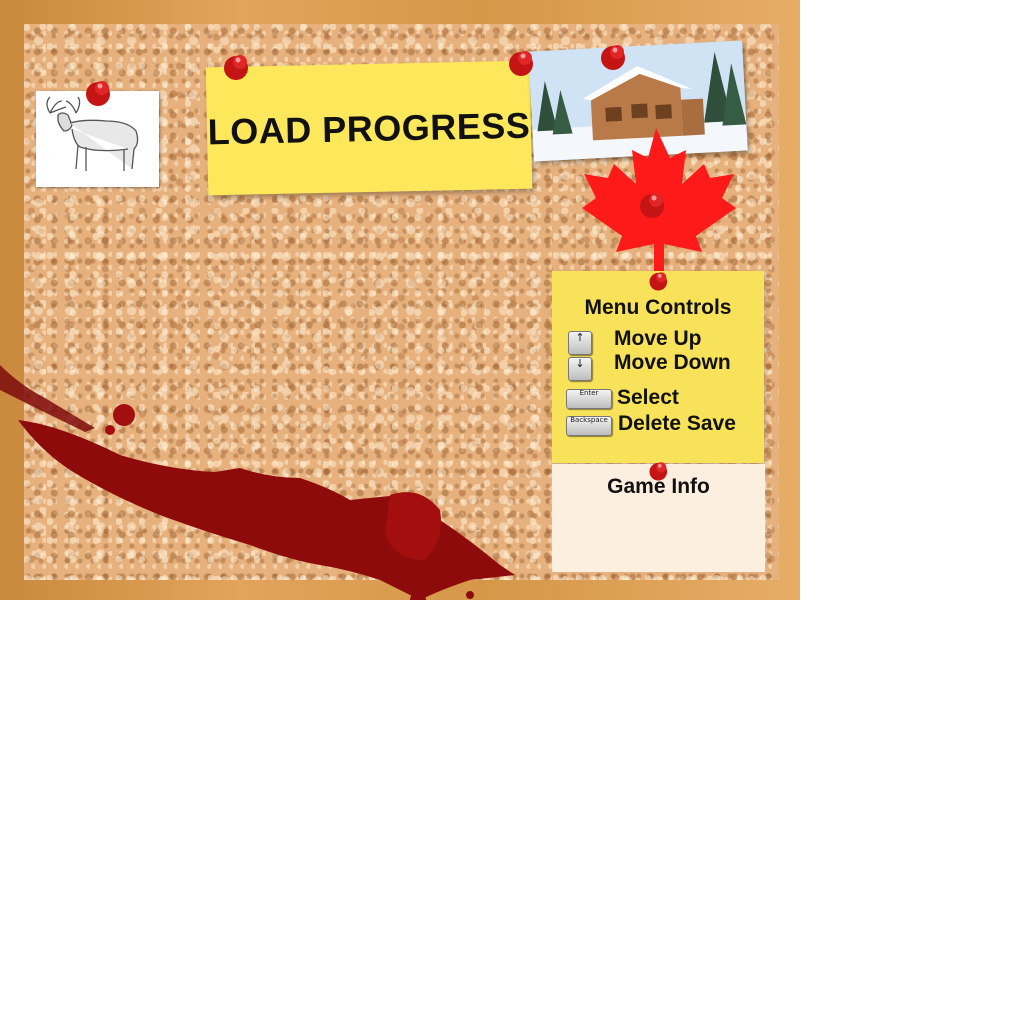 This screenshot has width=1024, height=1024. I want to click on backspace-key-icon: Backspace, so click(589, 426).